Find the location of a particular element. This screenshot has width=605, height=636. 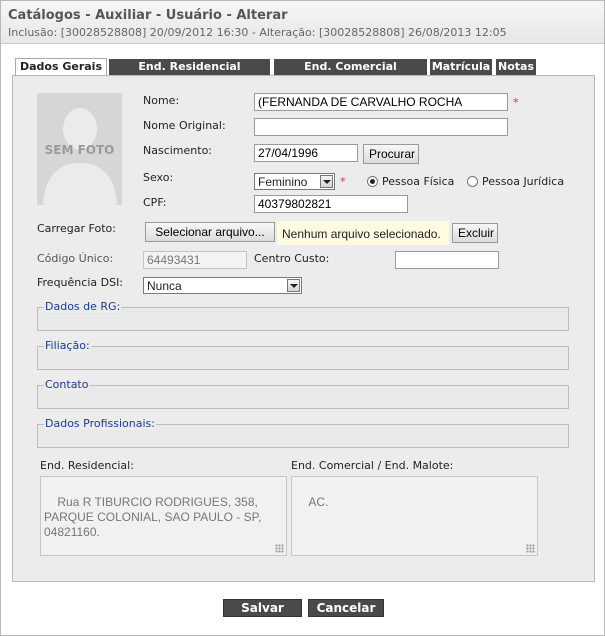

sexo-select: Feminino is located at coordinates (294, 181).